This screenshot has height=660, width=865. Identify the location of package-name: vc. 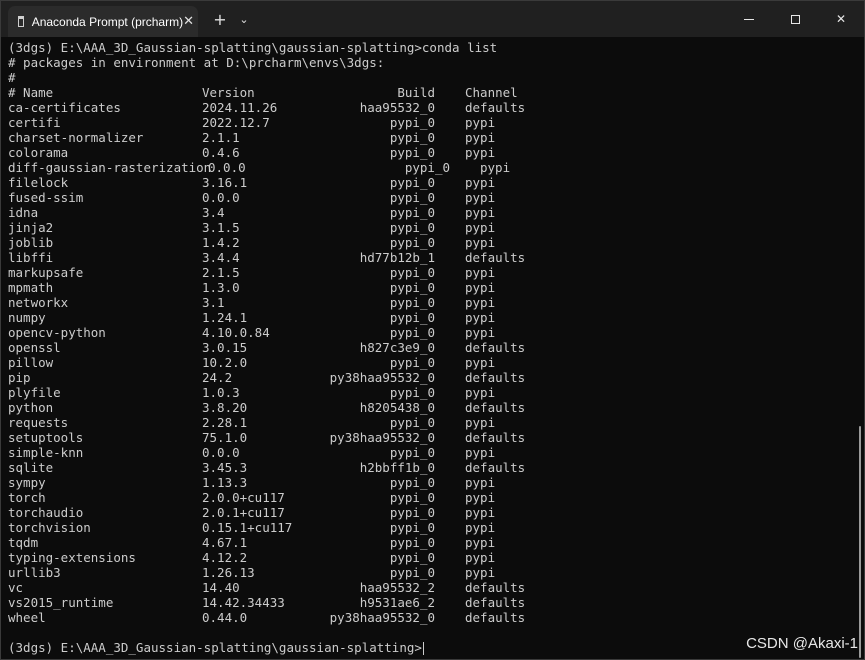
(16, 587).